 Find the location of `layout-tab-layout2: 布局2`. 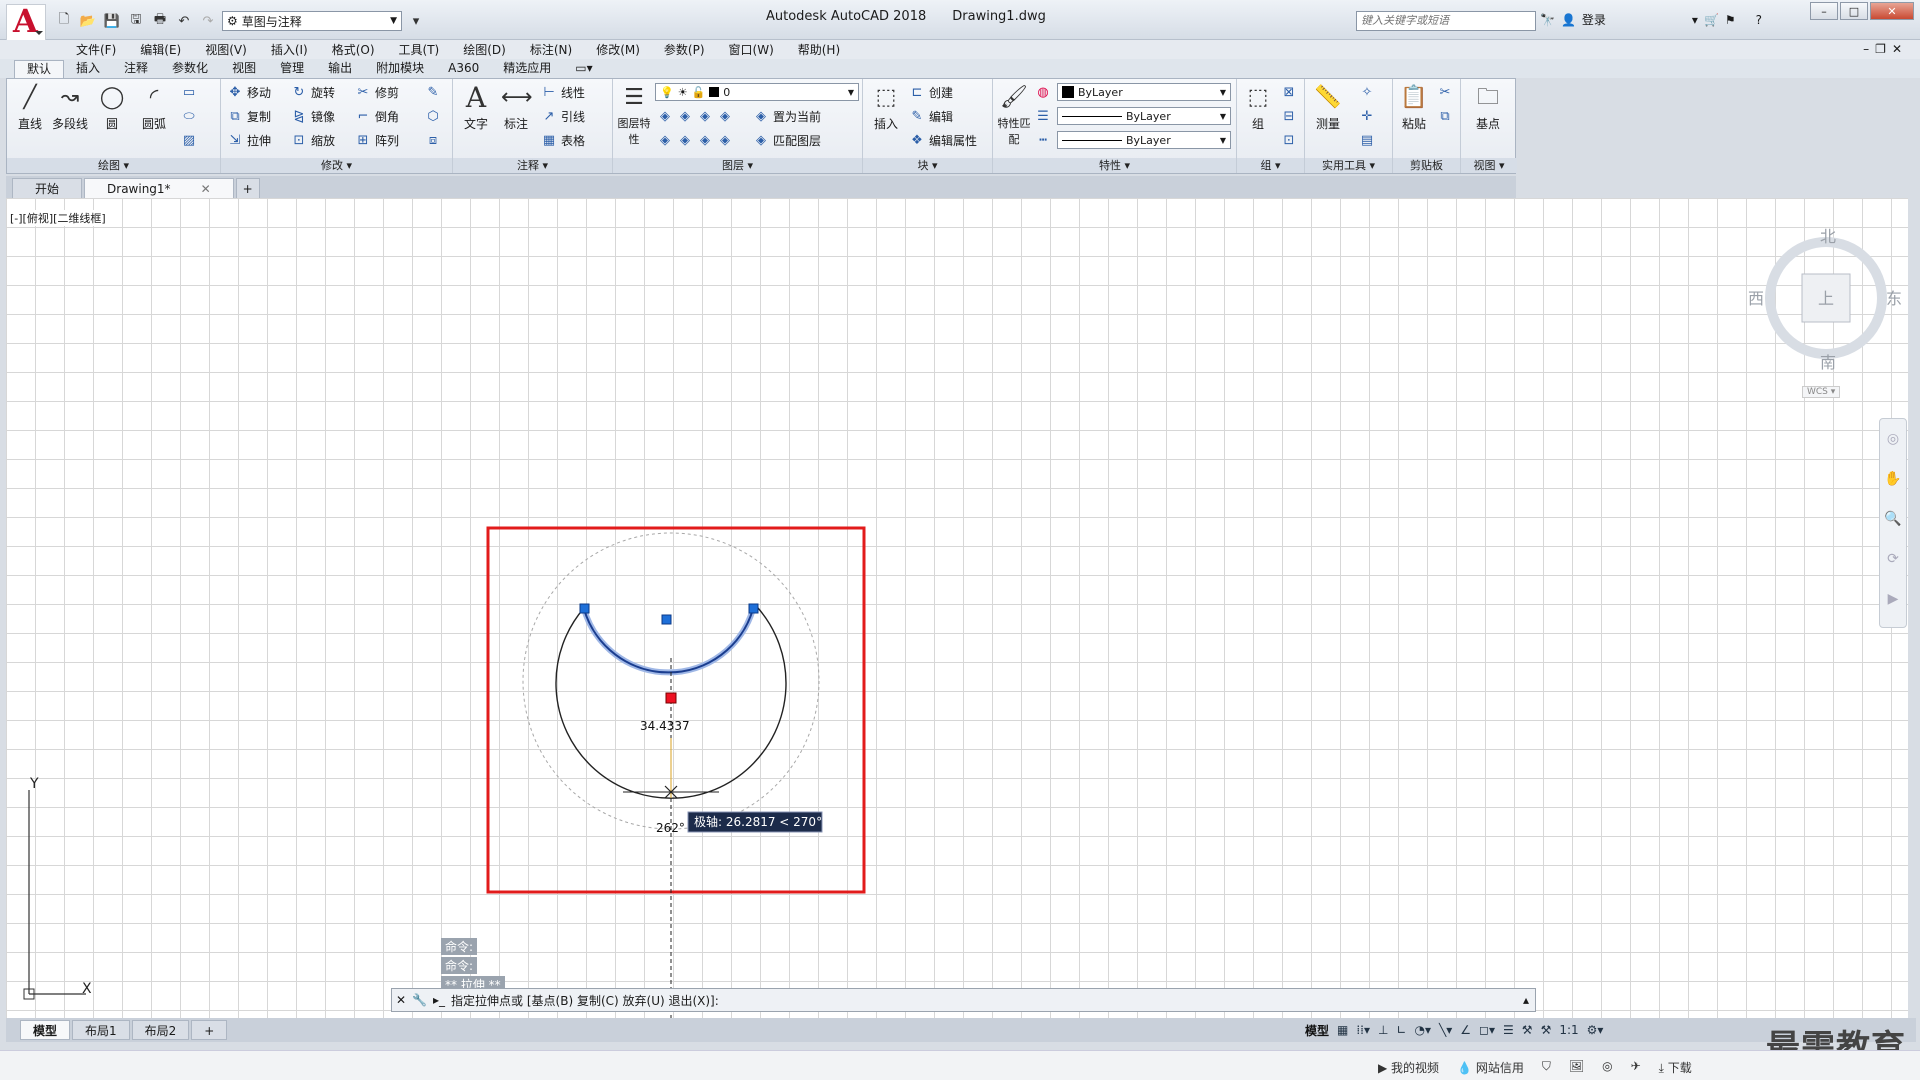

layout-tab-layout2: 布局2 is located at coordinates (160, 1030).